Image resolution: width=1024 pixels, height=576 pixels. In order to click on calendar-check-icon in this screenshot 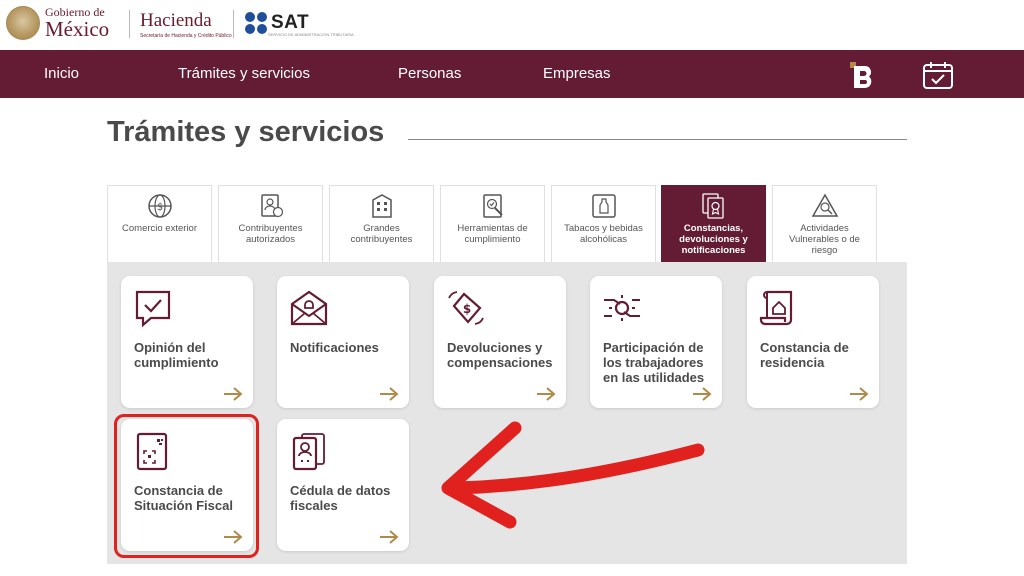, I will do `click(938, 75)`.